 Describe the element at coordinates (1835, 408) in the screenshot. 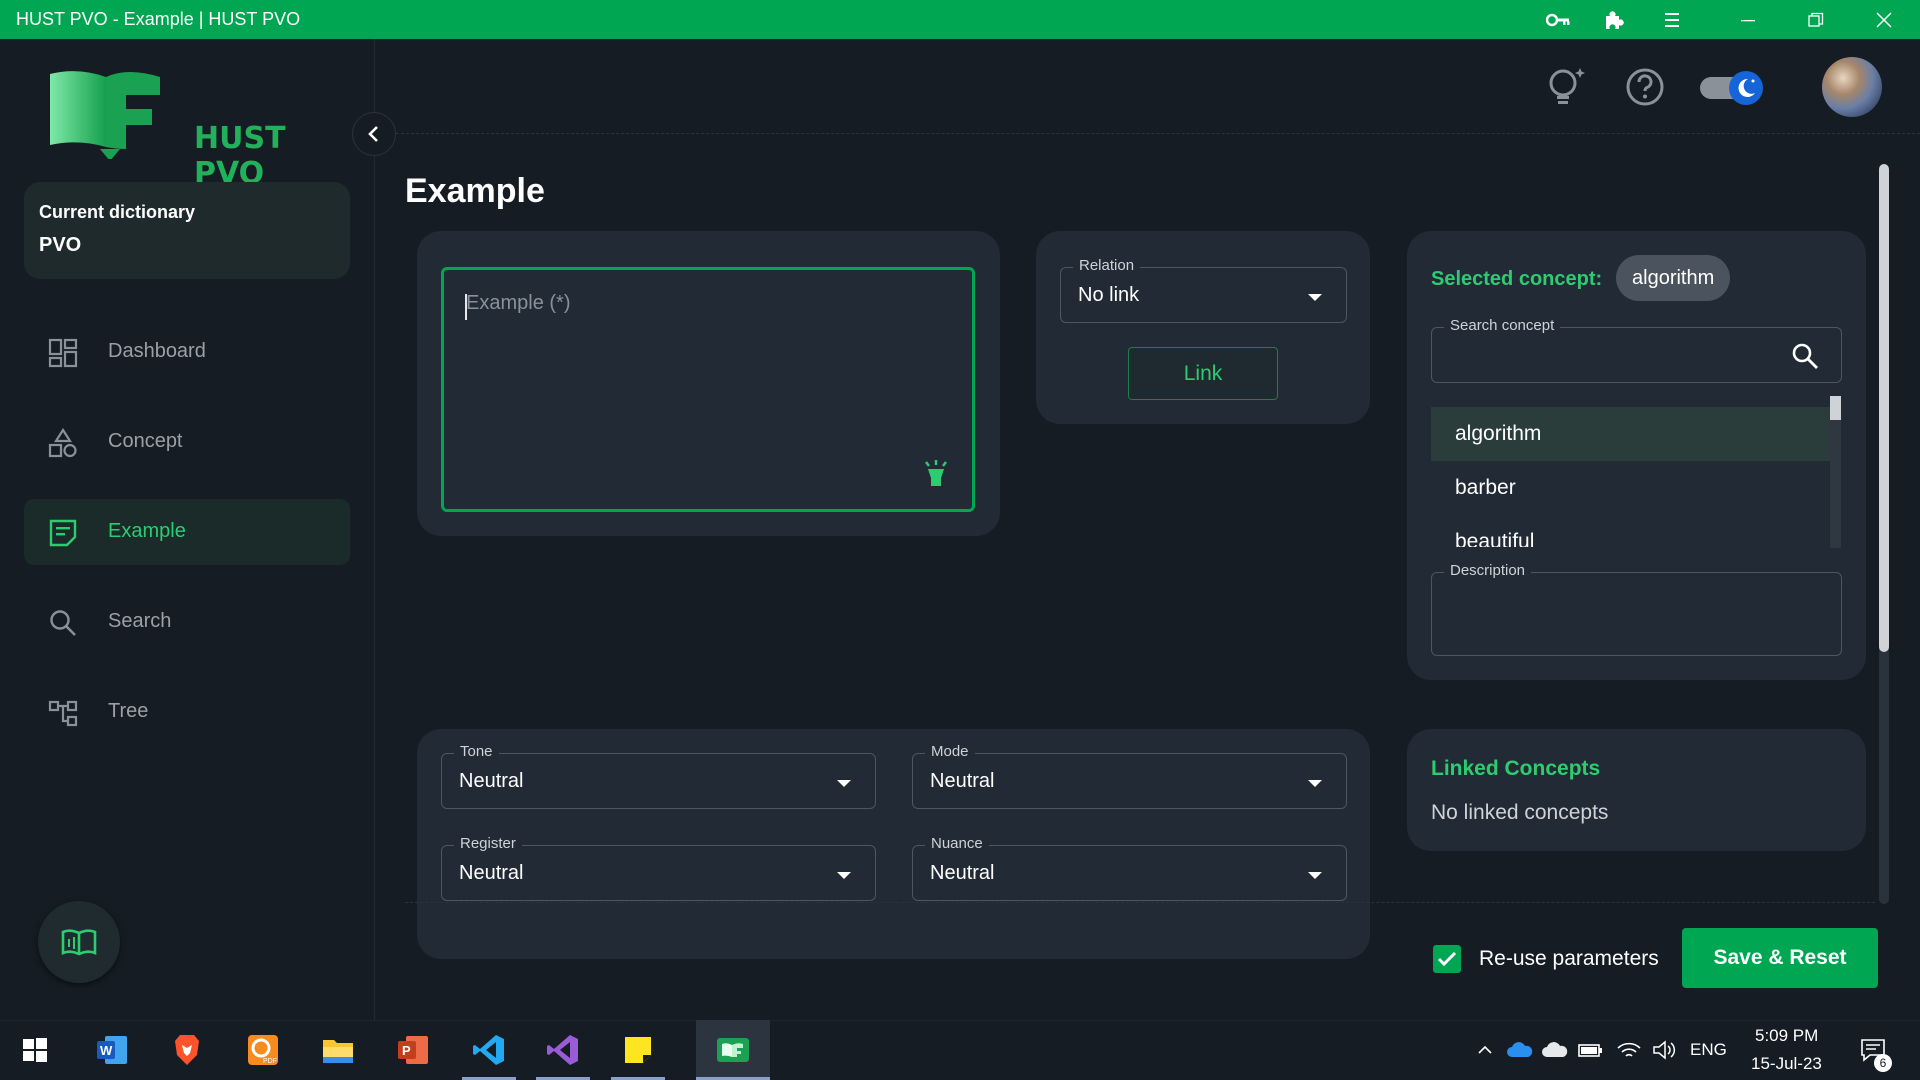

I see `concept-list-scroll-thumb` at that location.